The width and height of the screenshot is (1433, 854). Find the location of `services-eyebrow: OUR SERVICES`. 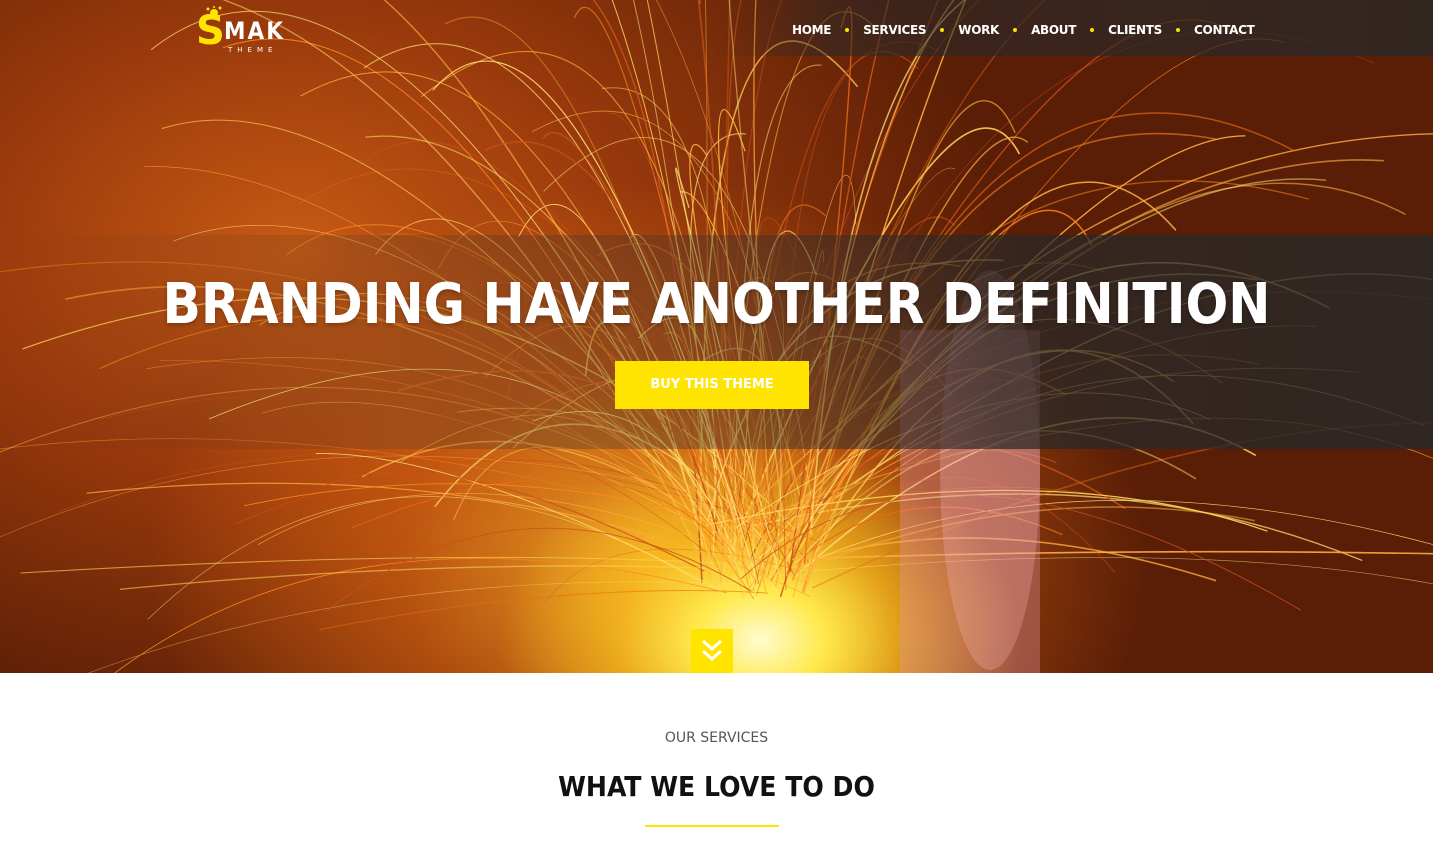

services-eyebrow: OUR SERVICES is located at coordinates (716, 738).